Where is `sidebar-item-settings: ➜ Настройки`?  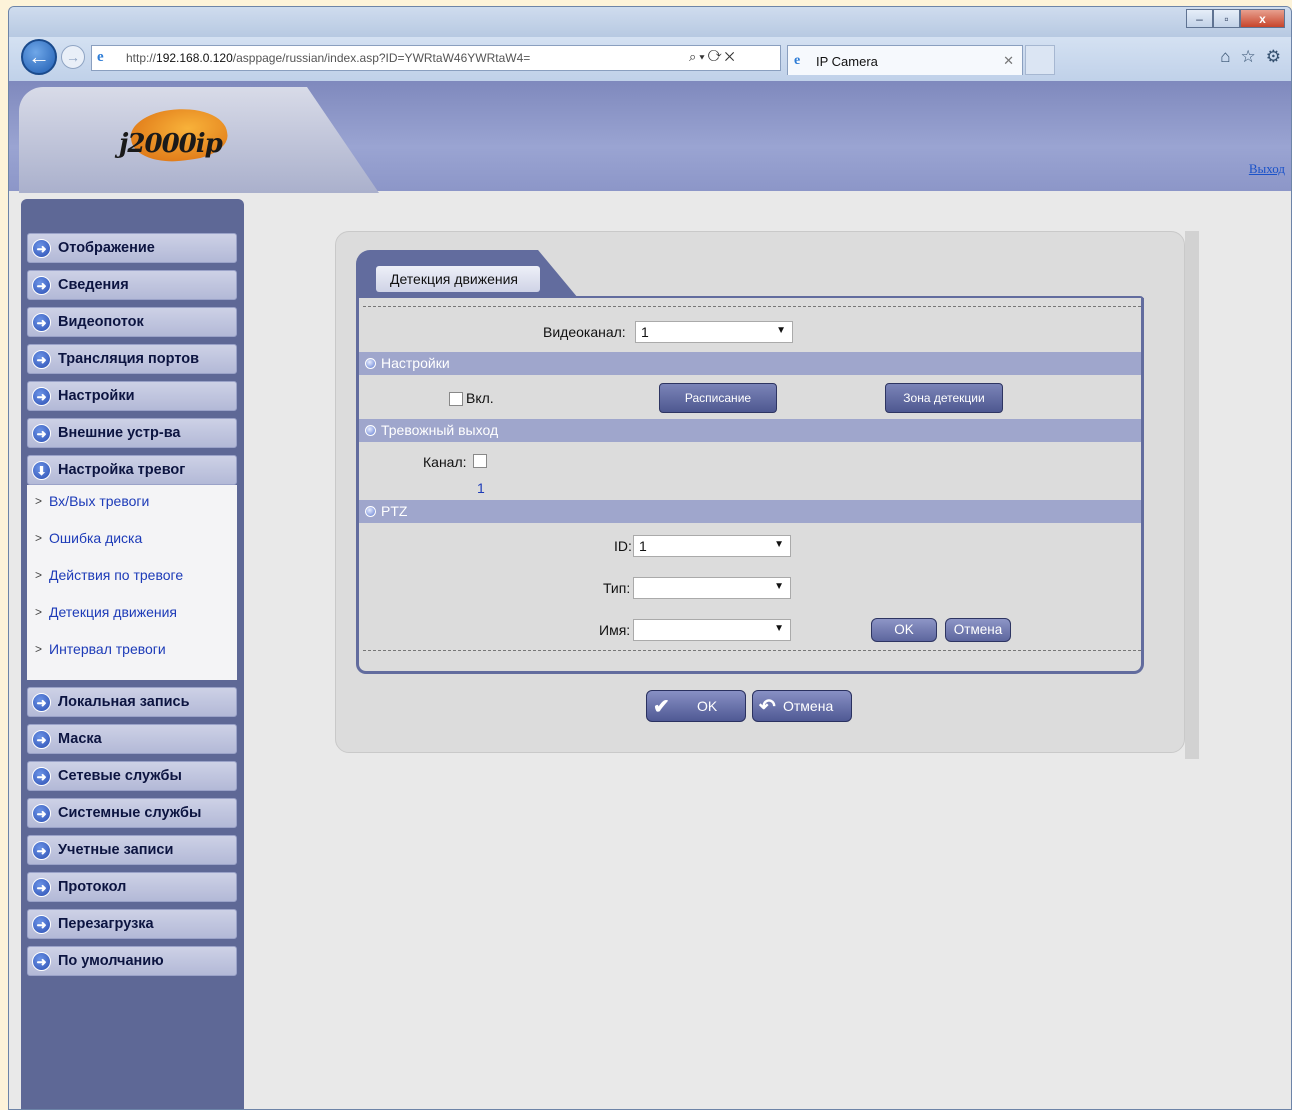
sidebar-item-settings: ➜ Настройки is located at coordinates (132, 396).